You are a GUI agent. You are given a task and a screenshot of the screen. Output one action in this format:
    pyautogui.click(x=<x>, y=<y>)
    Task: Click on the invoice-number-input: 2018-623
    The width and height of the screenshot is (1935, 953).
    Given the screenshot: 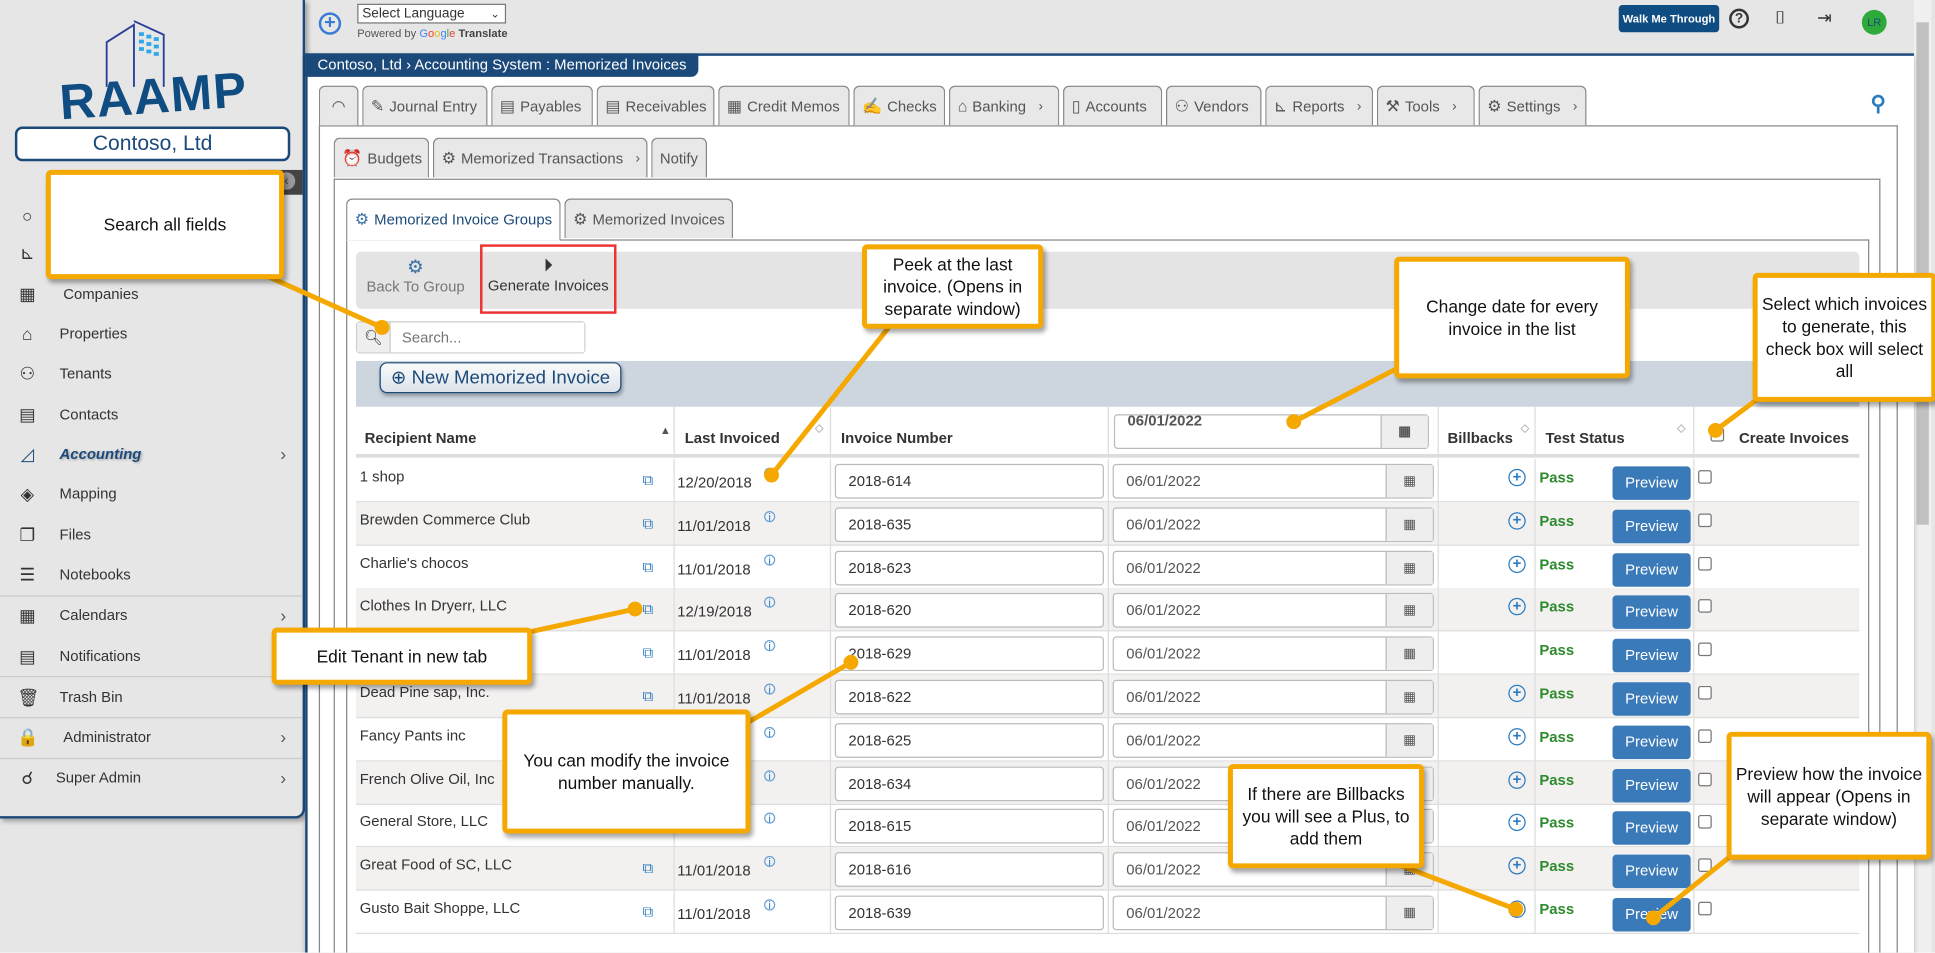 What is the action you would take?
    pyautogui.click(x=969, y=567)
    